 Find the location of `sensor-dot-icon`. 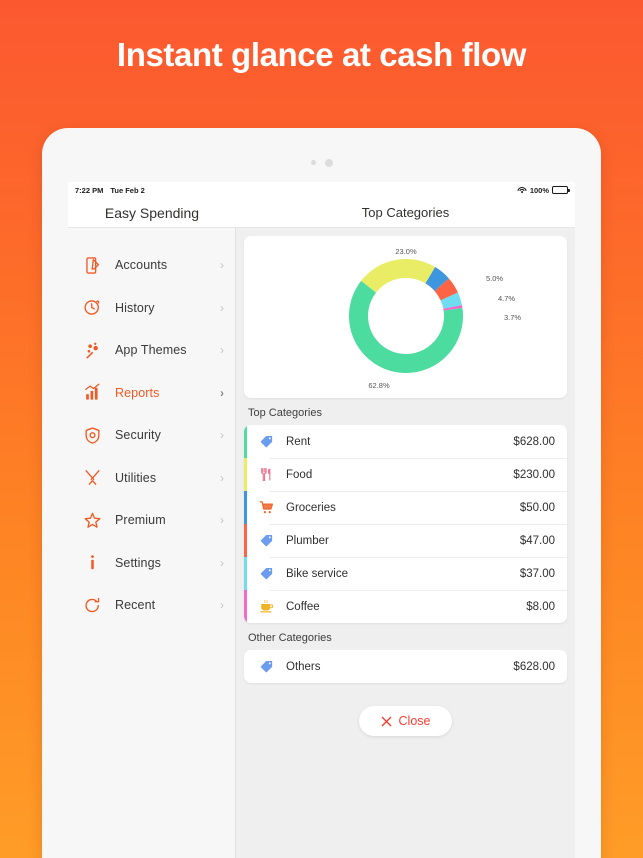

sensor-dot-icon is located at coordinates (313, 163).